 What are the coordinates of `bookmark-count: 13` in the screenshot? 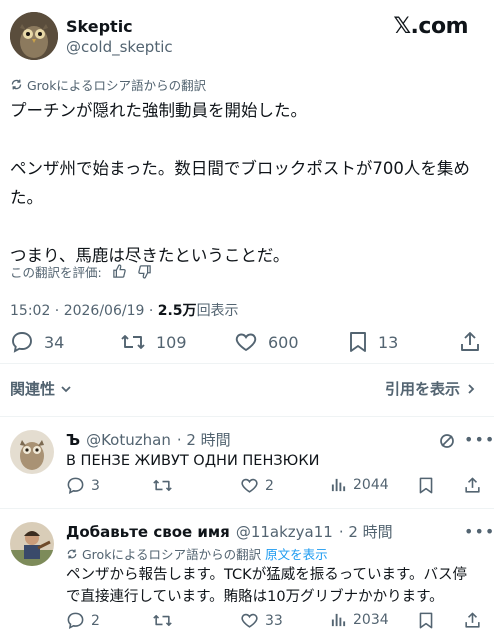 It's located at (388, 342).